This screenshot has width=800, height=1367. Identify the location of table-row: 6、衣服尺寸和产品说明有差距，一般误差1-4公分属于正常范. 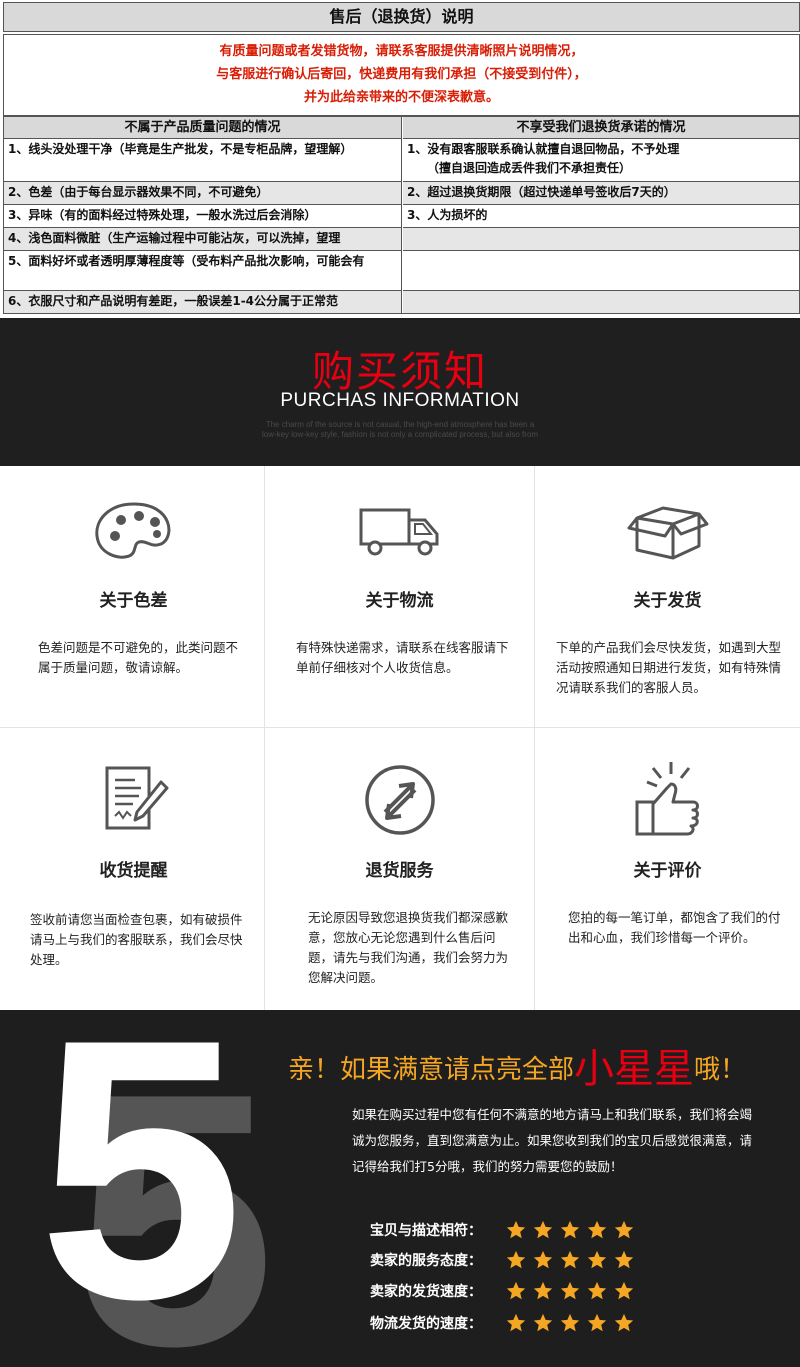
(202, 302).